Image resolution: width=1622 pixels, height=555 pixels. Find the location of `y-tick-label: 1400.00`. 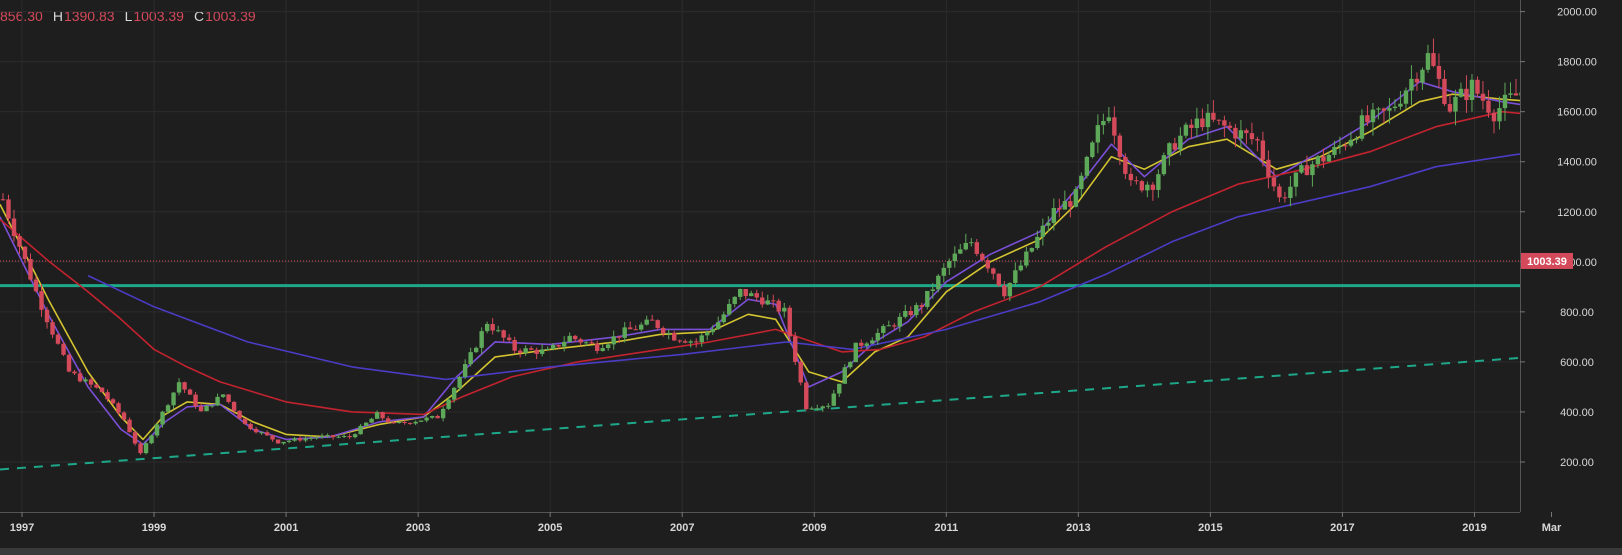

y-tick-label: 1400.00 is located at coordinates (1577, 163).